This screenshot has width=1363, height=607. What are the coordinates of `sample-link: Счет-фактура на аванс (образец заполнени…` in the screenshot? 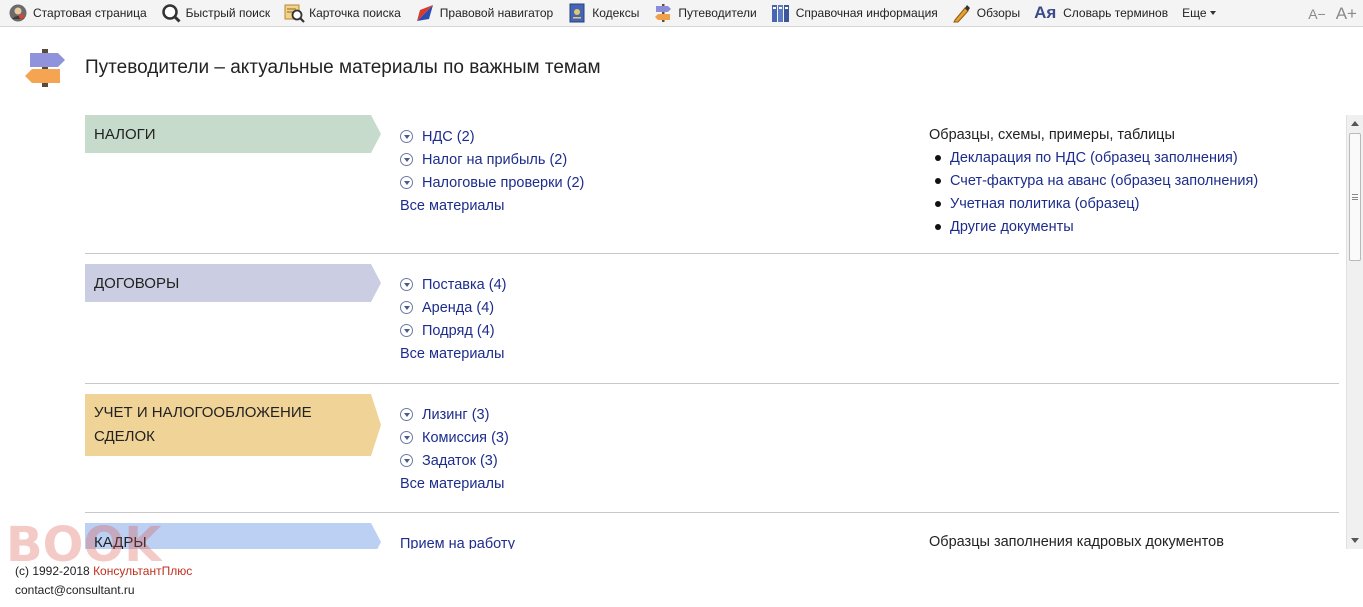 It's located at (1104, 180).